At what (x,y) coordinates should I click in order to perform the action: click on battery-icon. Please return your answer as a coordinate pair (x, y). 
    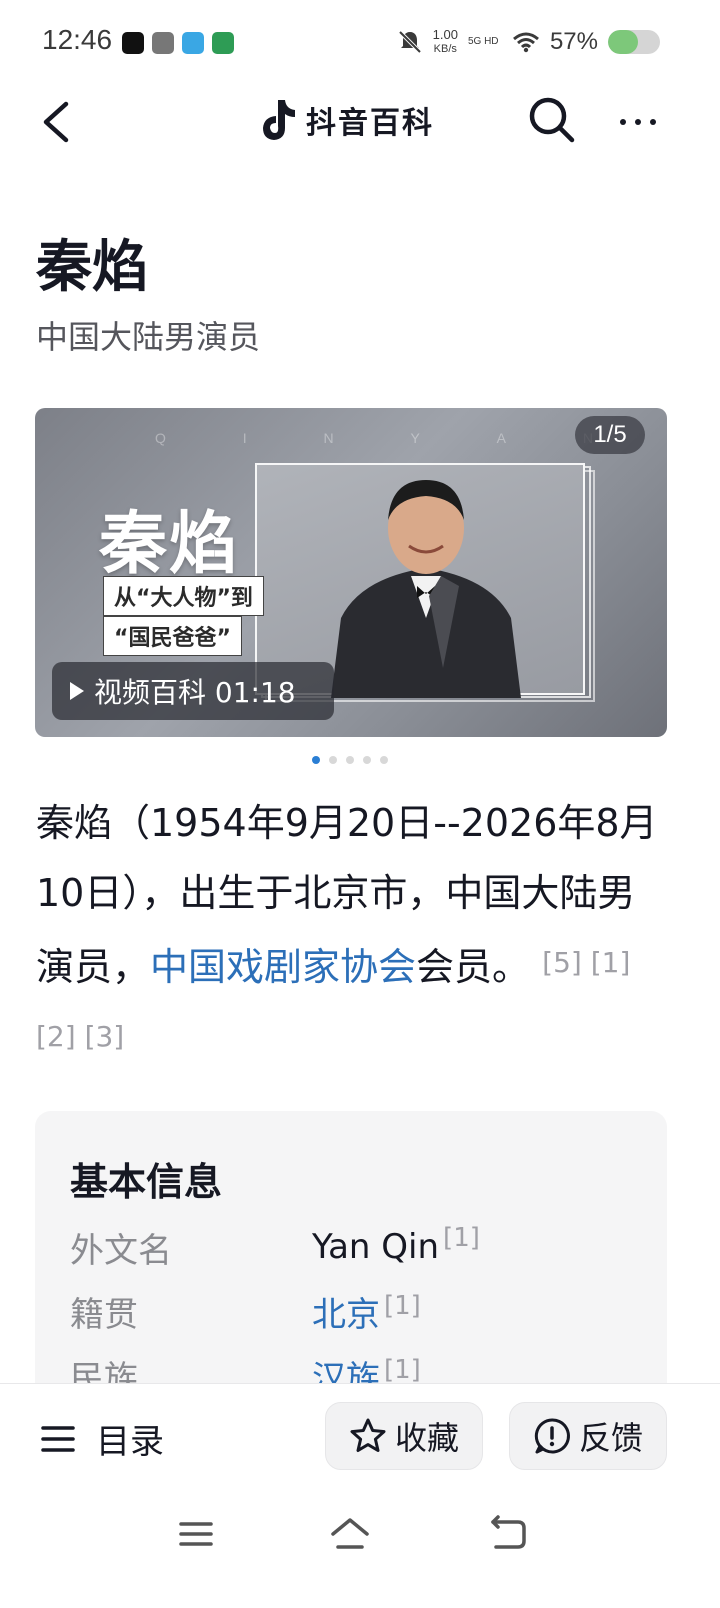
    Looking at the image, I should click on (634, 42).